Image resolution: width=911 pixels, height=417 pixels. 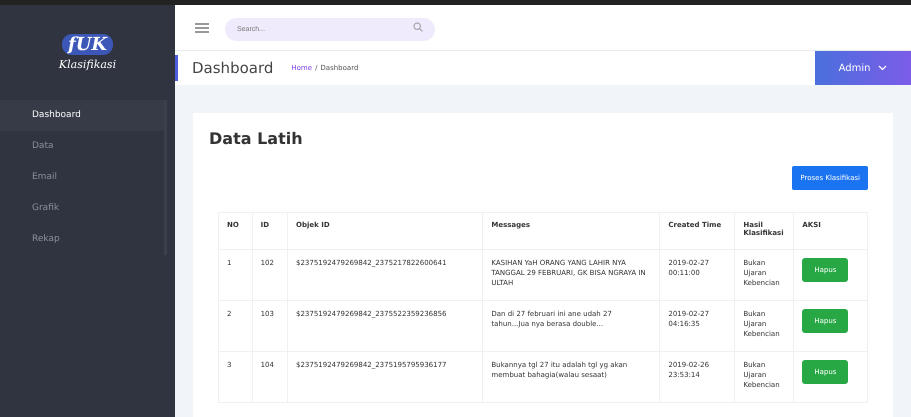 What do you see at coordinates (863, 68) in the screenshot?
I see `user-menu-button: Admin` at bounding box center [863, 68].